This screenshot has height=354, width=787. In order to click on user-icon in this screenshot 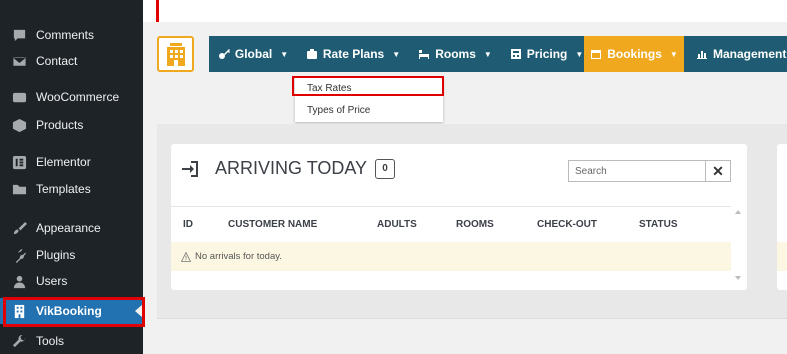, I will do `click(19, 281)`.